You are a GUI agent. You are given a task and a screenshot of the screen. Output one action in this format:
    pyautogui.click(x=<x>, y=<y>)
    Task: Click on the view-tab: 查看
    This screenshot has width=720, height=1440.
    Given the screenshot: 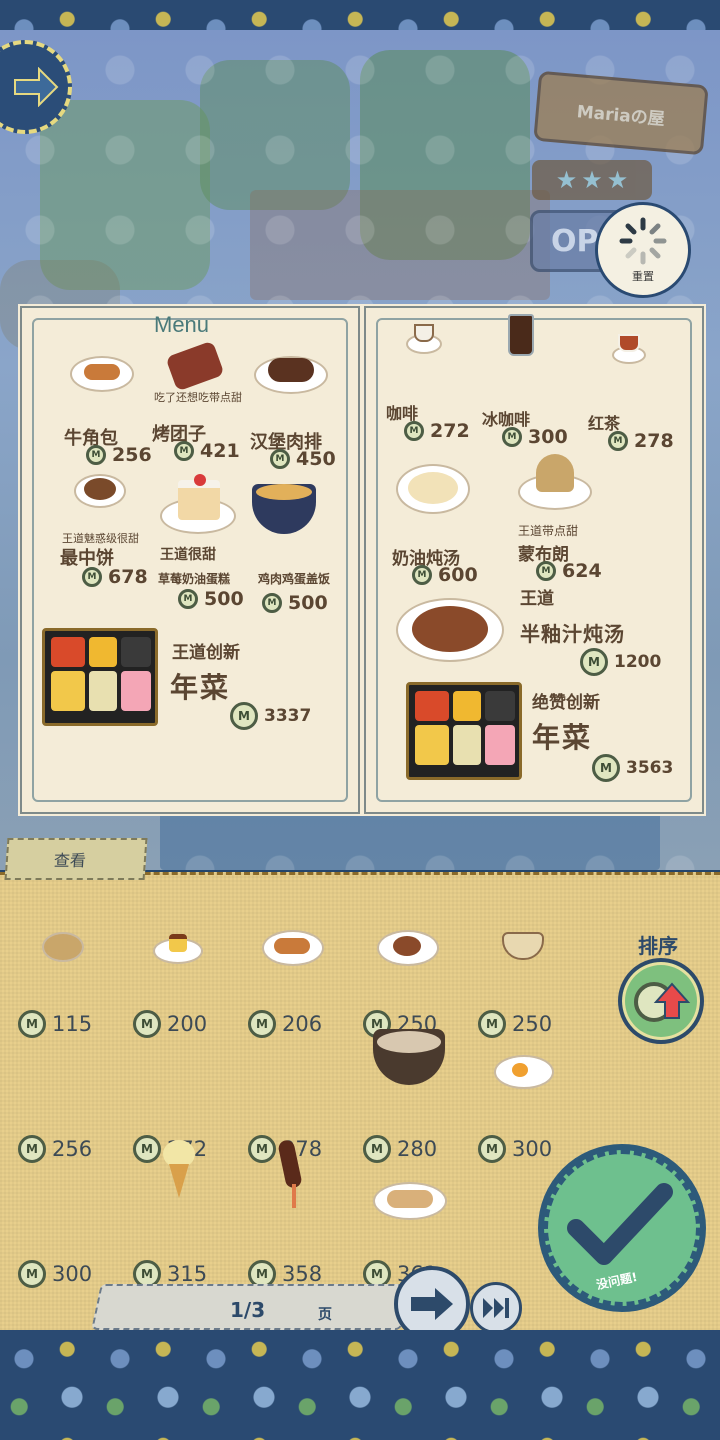 What is the action you would take?
    pyautogui.click(x=76, y=859)
    